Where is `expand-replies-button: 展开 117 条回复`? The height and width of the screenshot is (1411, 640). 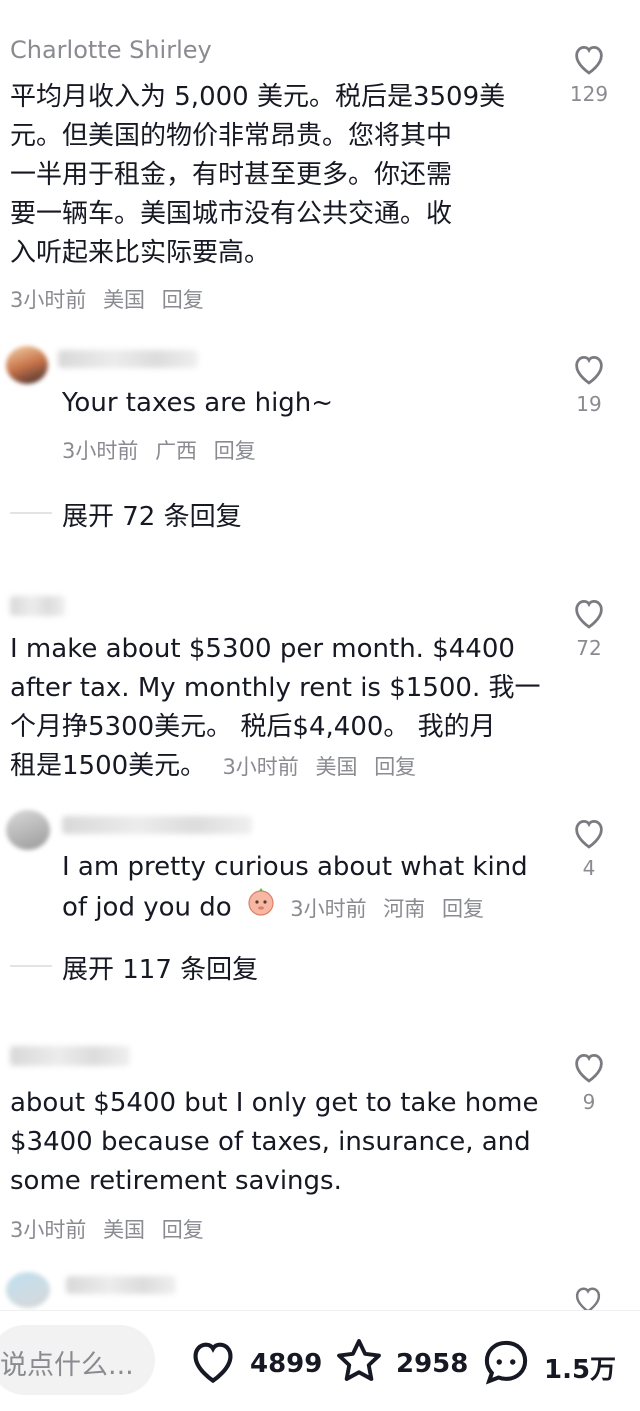 expand-replies-button: 展开 117 条回复 is located at coordinates (160, 967).